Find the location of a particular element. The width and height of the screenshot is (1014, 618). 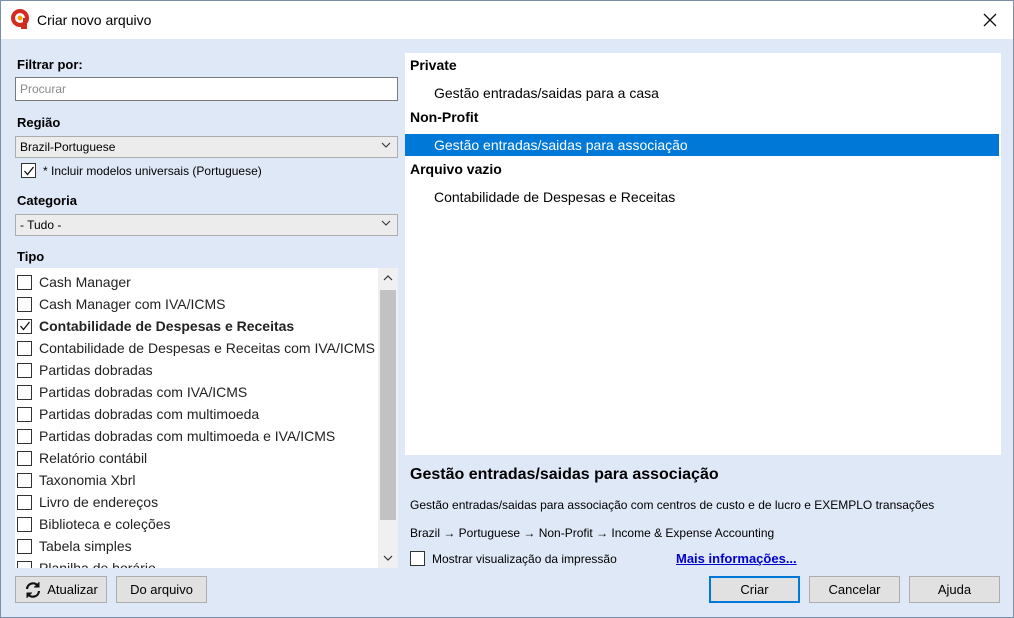

type-item: Relatório contábil is located at coordinates (198, 458).